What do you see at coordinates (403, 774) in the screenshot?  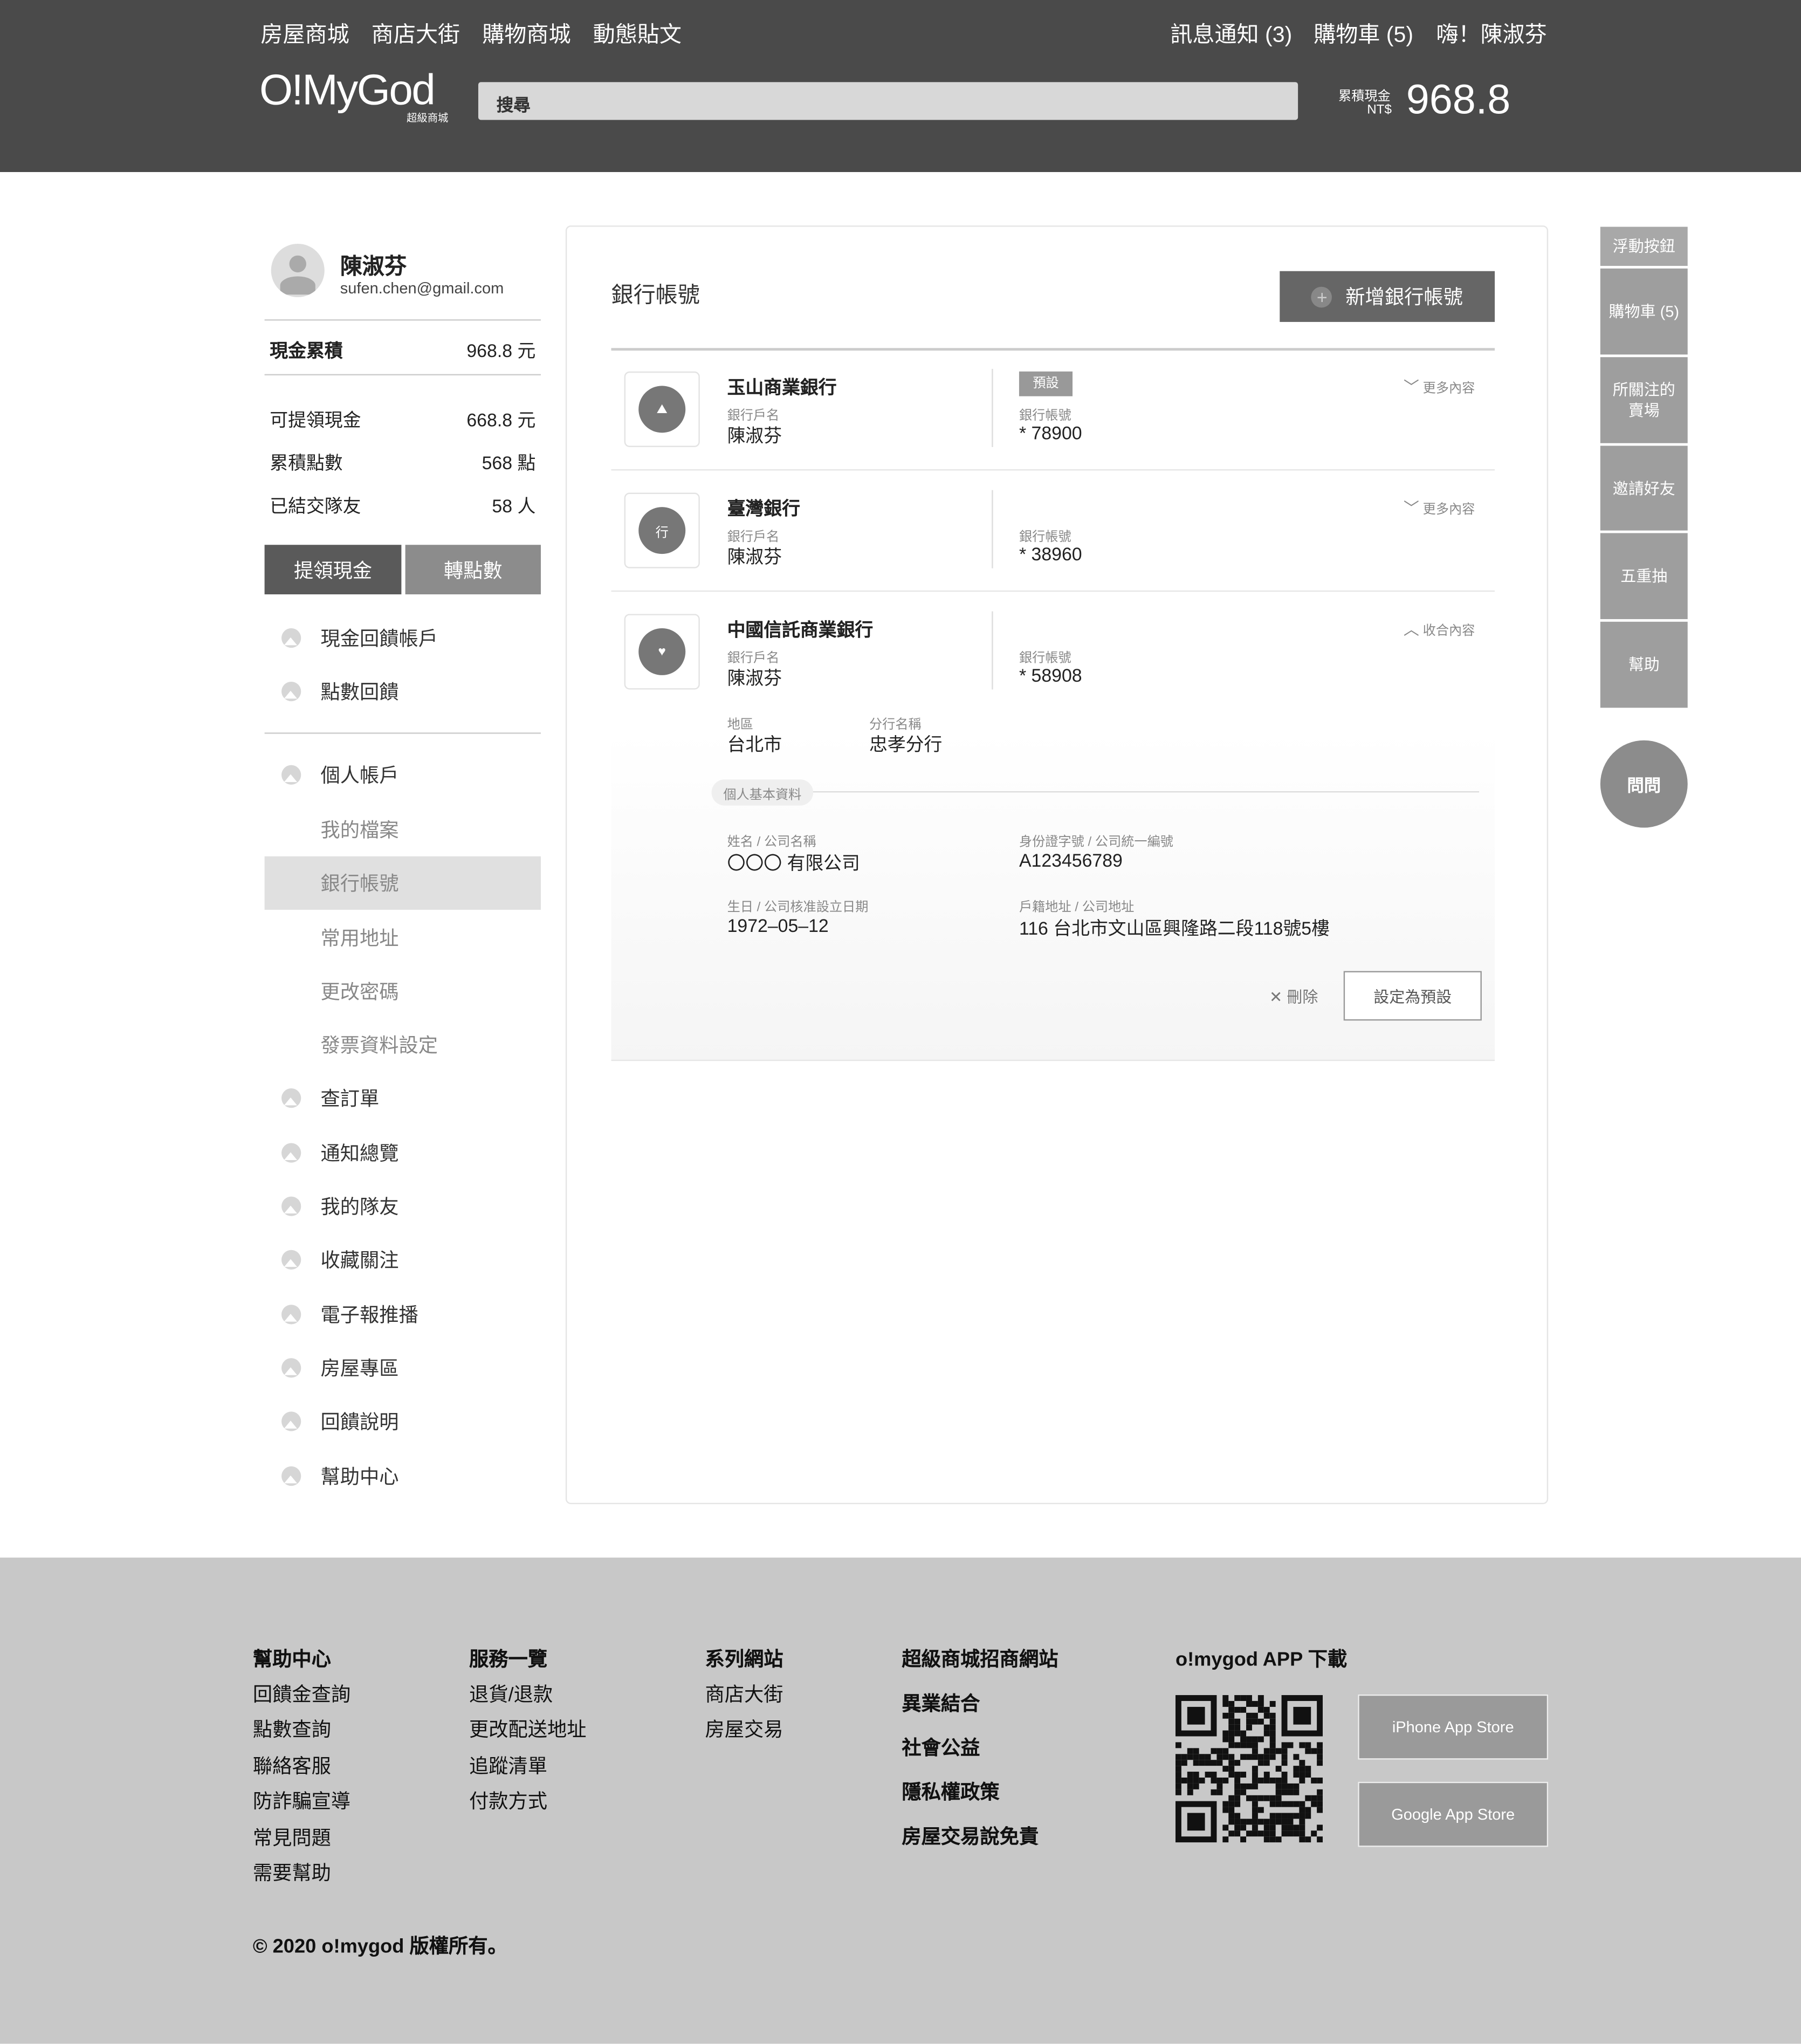 I see `menu-personal-account: 個人帳戶` at bounding box center [403, 774].